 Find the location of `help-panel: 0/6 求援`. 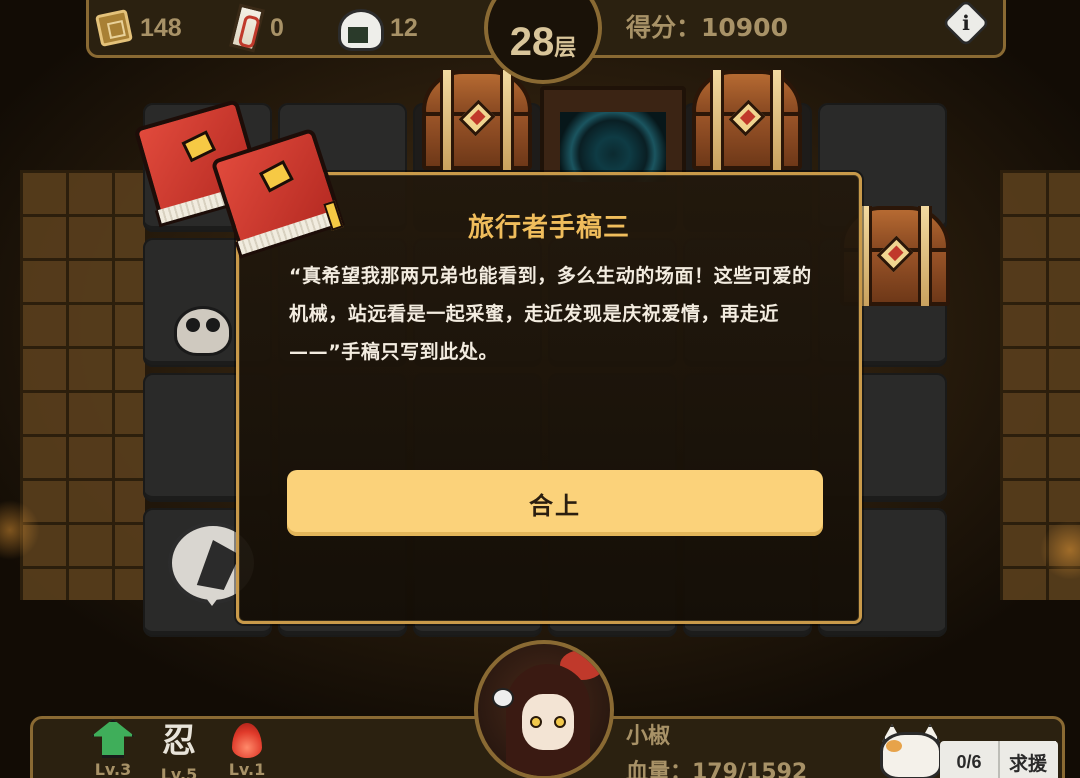

help-panel: 0/6 求援 is located at coordinates (999, 759).